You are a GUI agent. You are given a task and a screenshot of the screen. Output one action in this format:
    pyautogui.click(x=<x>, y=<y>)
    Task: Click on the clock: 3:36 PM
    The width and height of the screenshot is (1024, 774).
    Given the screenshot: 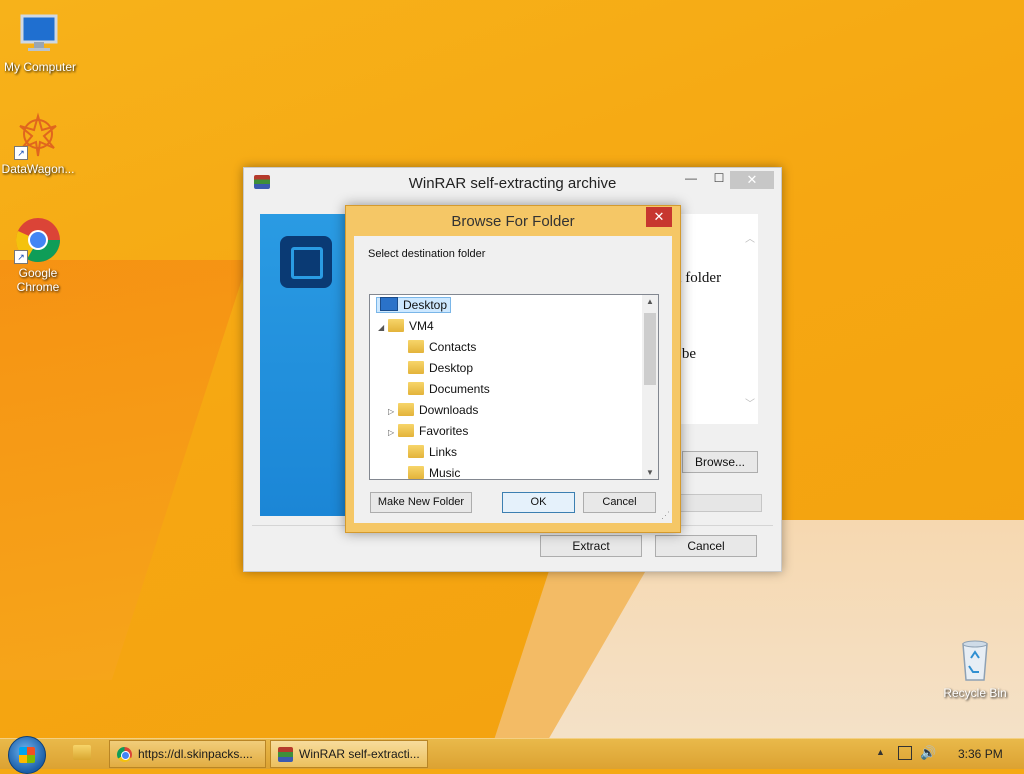 What is the action you would take?
    pyautogui.click(x=980, y=754)
    